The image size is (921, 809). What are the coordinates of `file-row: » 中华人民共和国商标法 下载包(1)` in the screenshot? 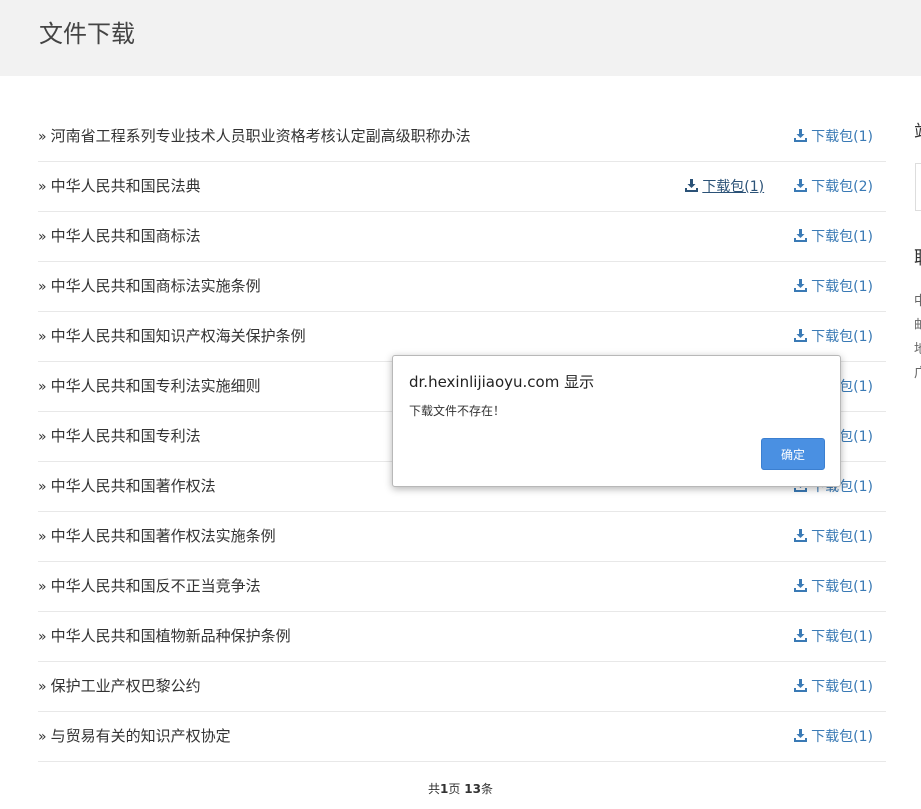 It's located at (462, 237).